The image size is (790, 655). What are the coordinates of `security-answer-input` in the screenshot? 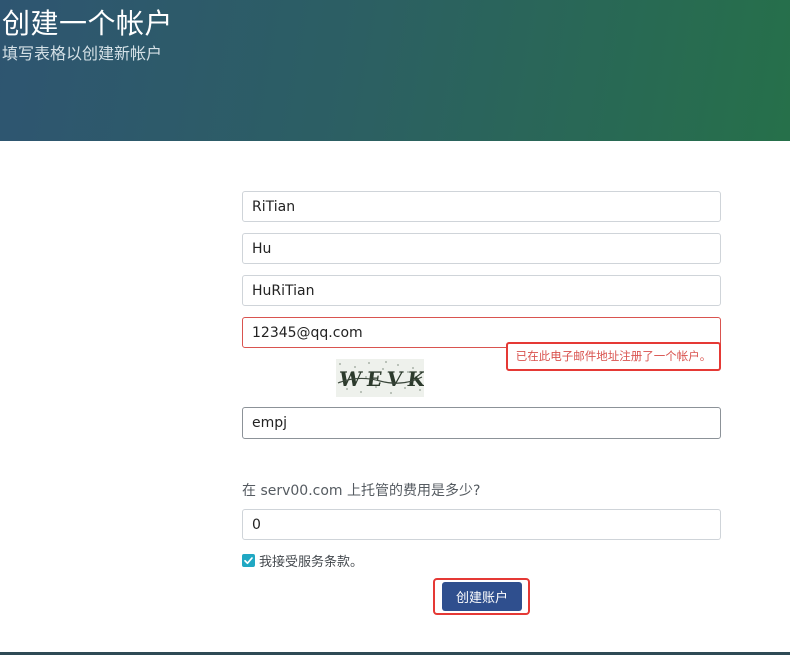 It's located at (481, 524).